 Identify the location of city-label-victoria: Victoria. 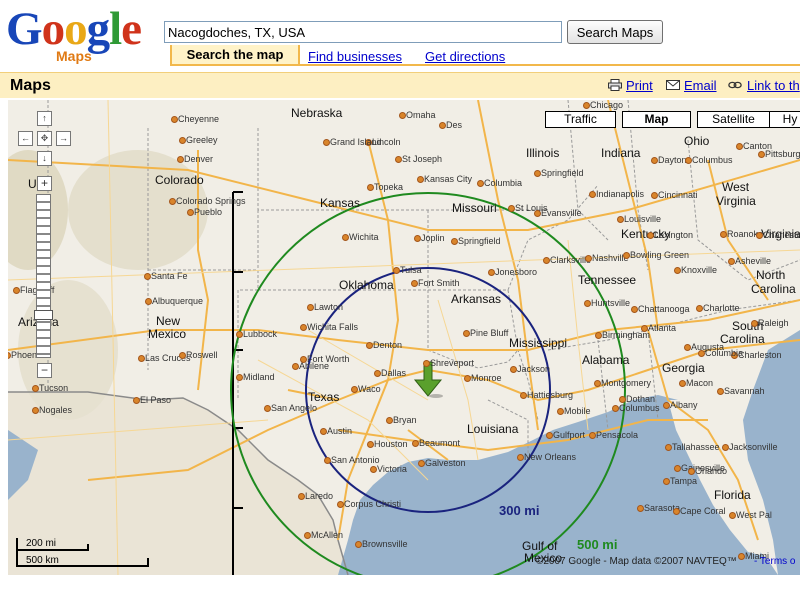
(392, 469).